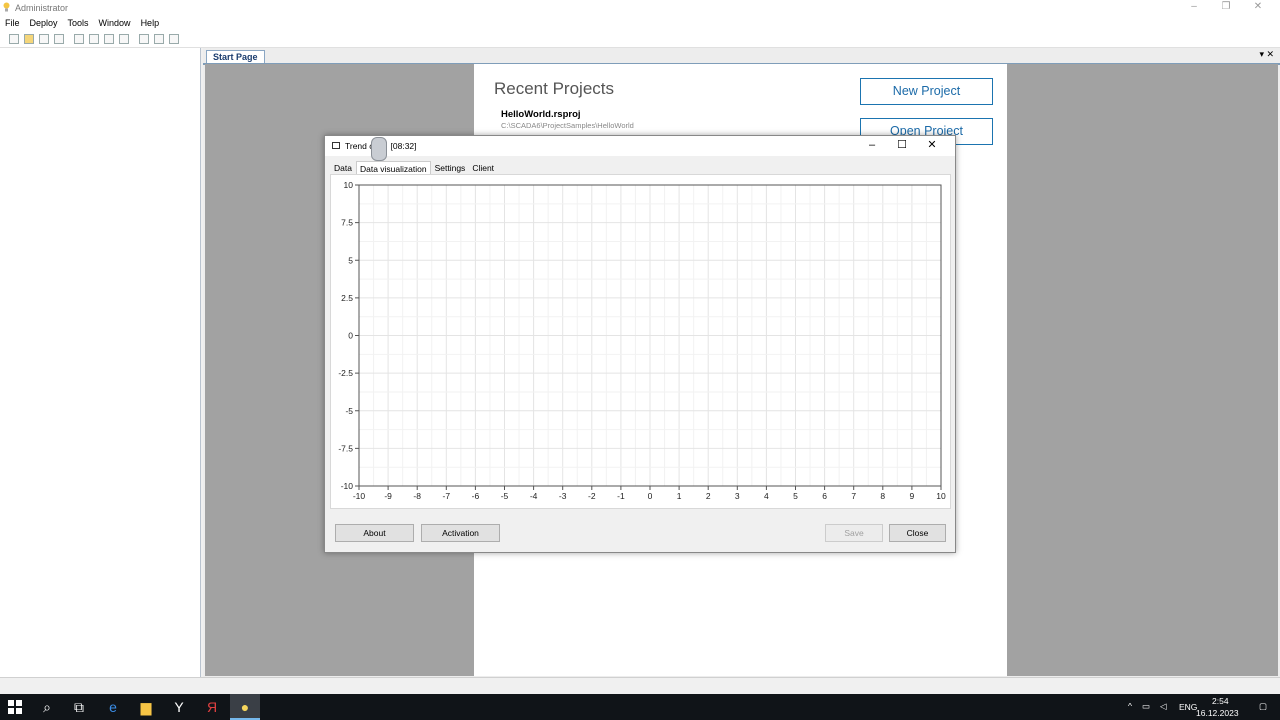  Describe the element at coordinates (388, 496) in the screenshot. I see `x-tick-label: -9` at that location.